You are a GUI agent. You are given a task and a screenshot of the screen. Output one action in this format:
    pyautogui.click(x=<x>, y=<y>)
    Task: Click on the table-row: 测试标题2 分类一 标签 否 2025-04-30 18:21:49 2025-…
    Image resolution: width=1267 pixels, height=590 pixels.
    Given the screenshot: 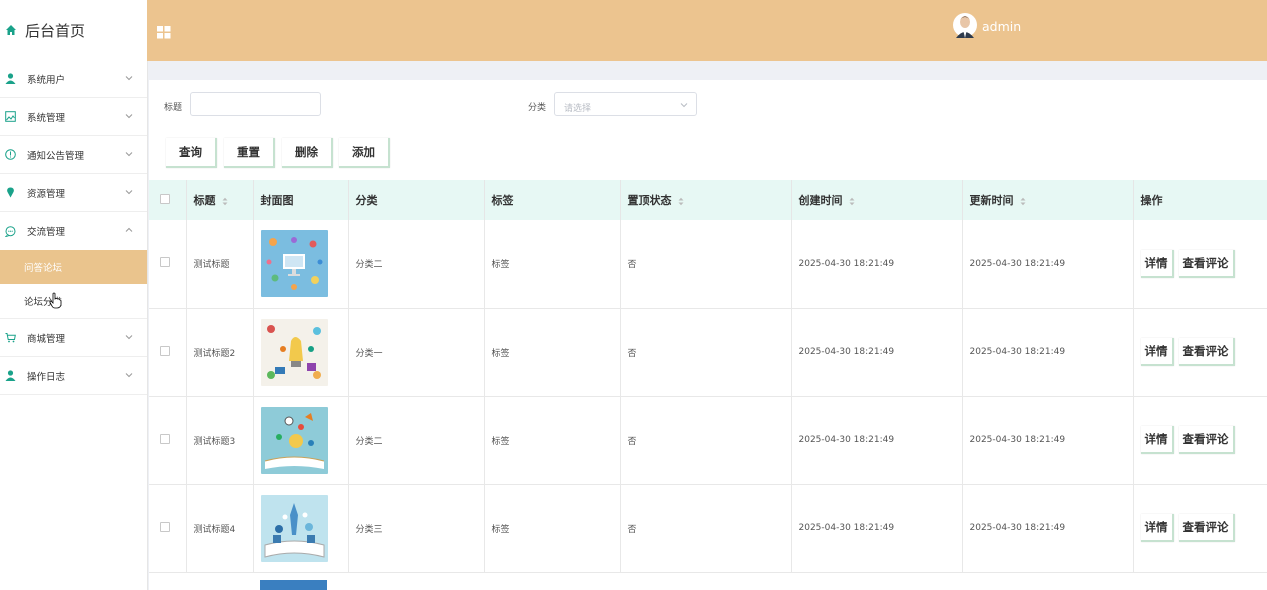 What is the action you would take?
    pyautogui.click(x=708, y=352)
    